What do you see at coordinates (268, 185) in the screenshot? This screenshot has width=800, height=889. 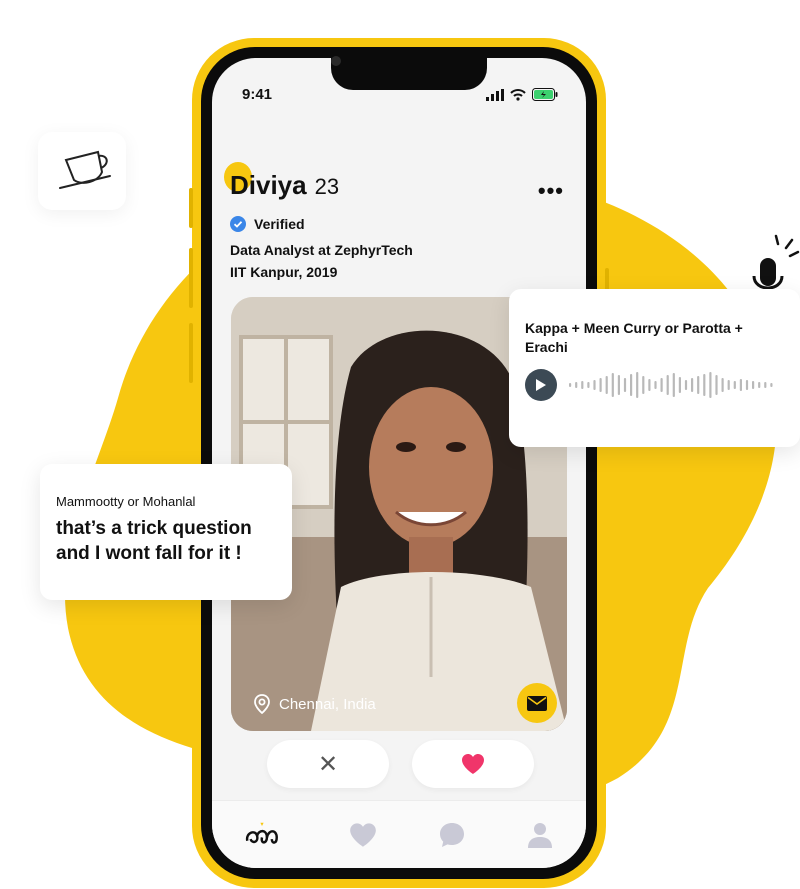 I see `profile-name: Diviya` at bounding box center [268, 185].